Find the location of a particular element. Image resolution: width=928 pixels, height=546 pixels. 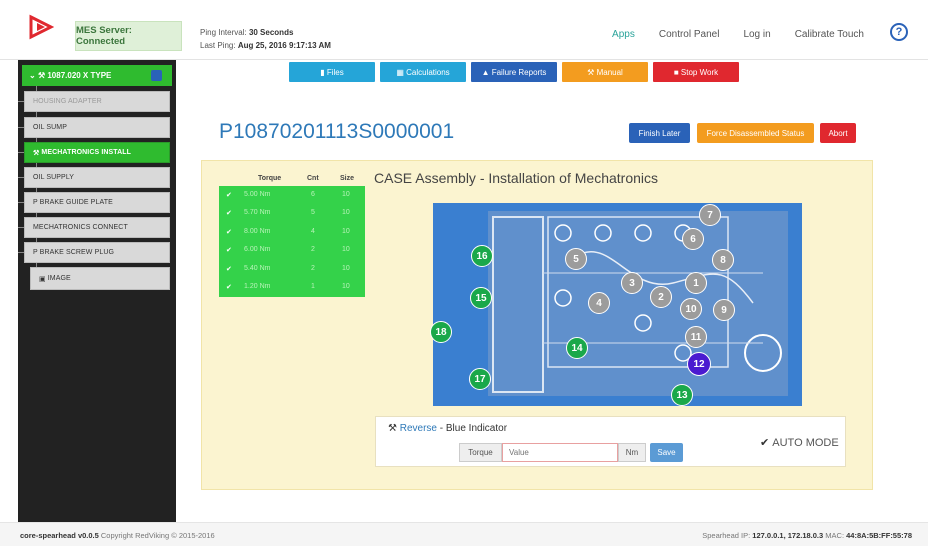

ping-interval-label: Ping Interval: is located at coordinates (223, 32).